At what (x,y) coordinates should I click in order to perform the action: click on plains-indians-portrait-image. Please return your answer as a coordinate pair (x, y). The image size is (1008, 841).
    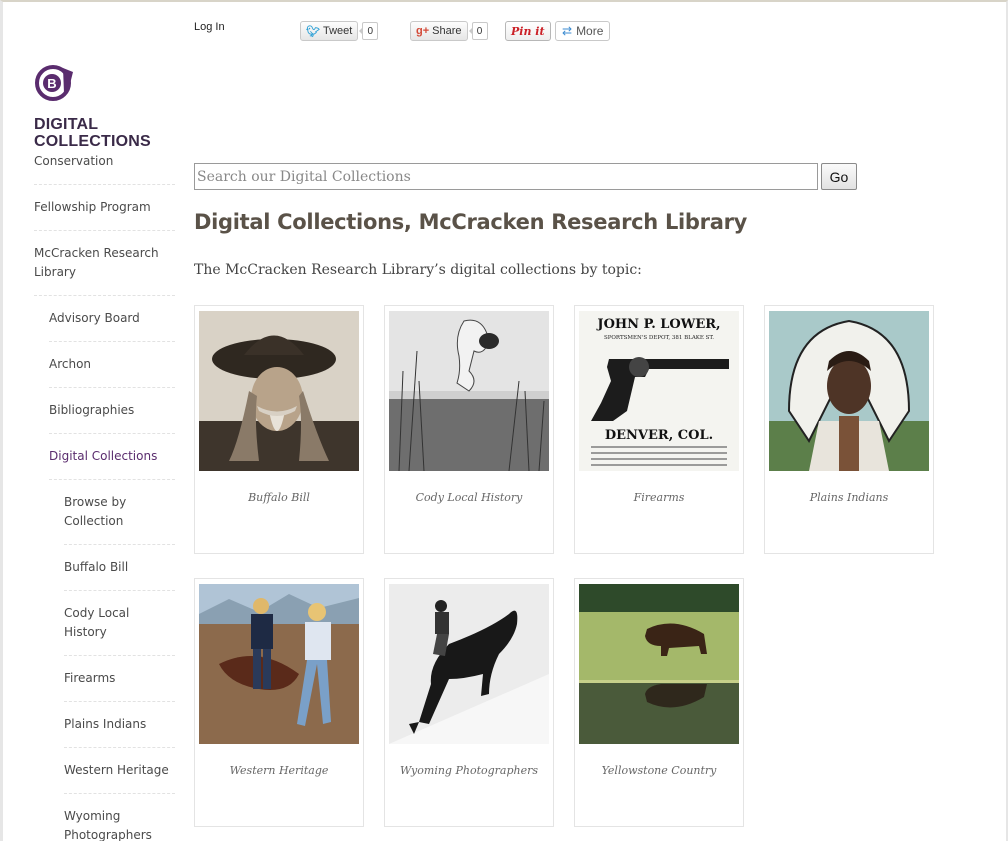
    Looking at the image, I should click on (849, 391).